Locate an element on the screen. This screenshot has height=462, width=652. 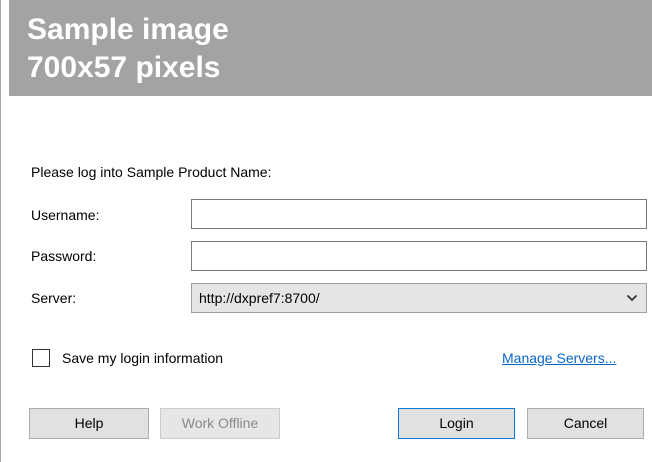
save-login-label: Save my login information is located at coordinates (142, 358).